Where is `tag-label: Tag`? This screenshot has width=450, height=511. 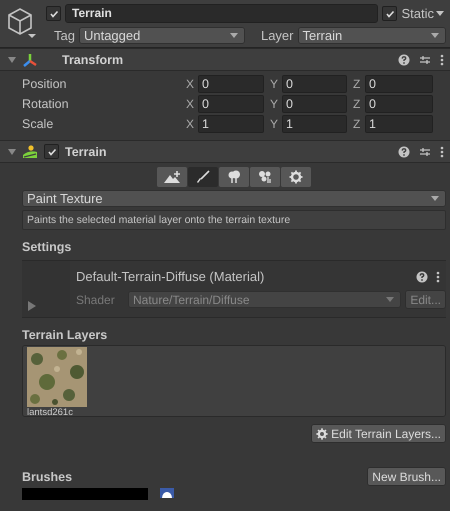
tag-label: Tag is located at coordinates (64, 35).